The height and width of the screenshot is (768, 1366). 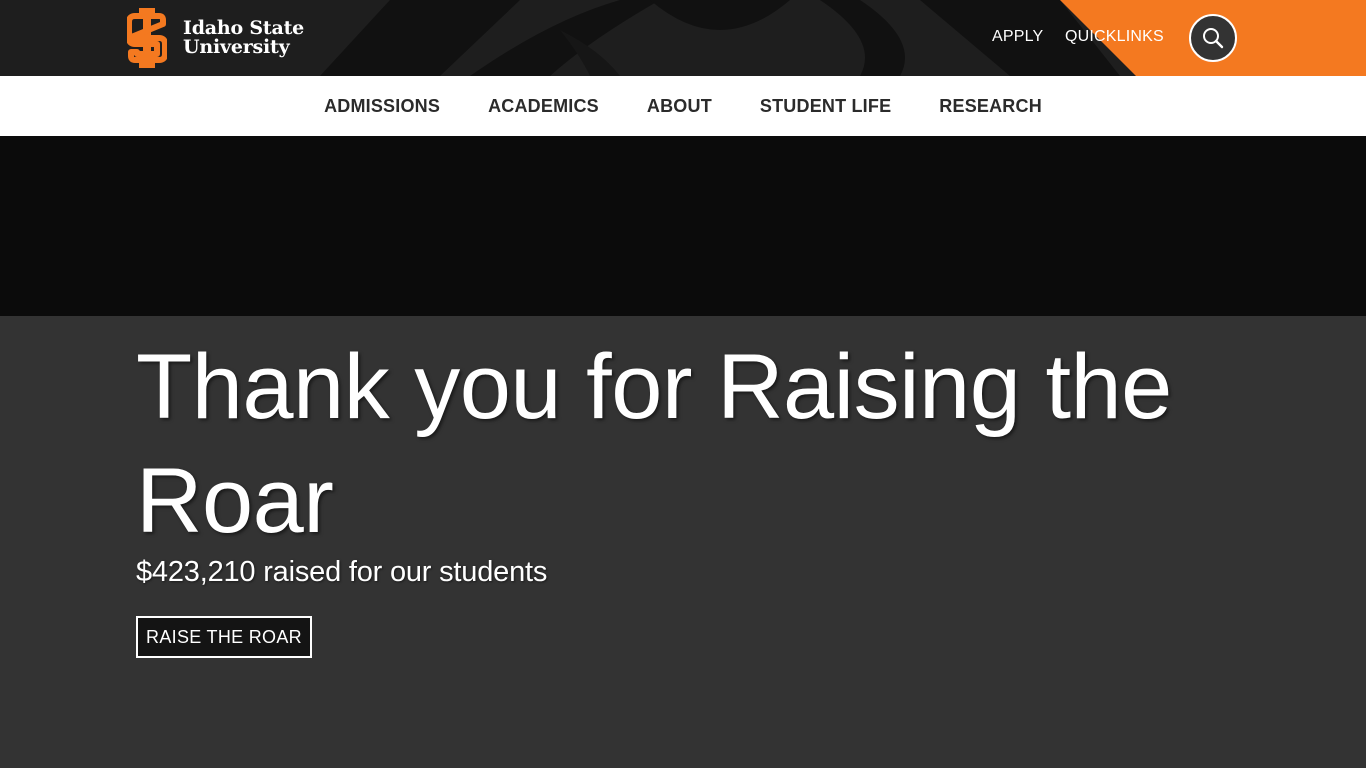 What do you see at coordinates (1114, 37) in the screenshot?
I see `quicklinks-link: QUICKLINKS` at bounding box center [1114, 37].